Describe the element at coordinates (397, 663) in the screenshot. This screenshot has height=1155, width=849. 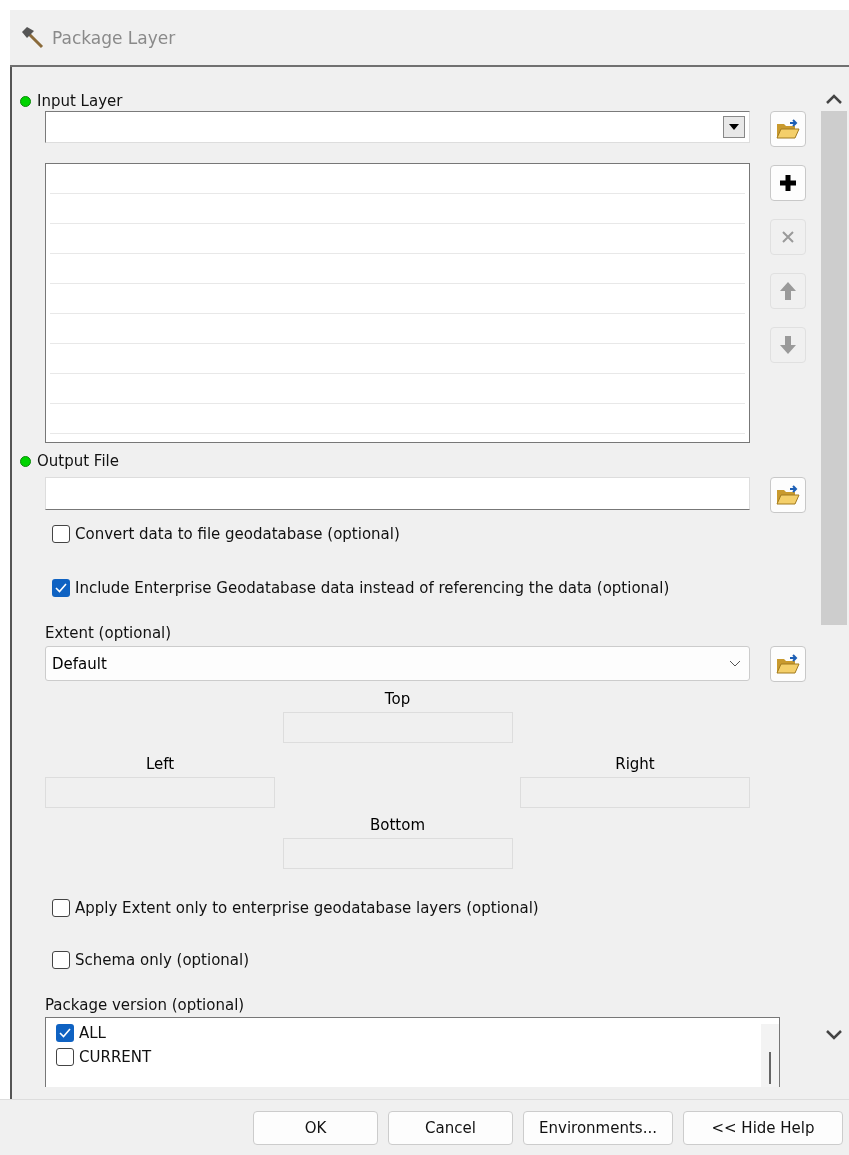
I see `extent-dropdown: Default` at that location.